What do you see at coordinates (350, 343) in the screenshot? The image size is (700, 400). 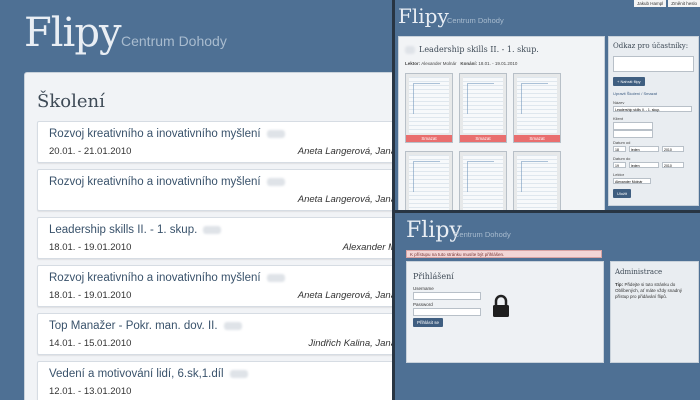 I see `course-lecturer: Jindřich Kalina, Jana` at bounding box center [350, 343].